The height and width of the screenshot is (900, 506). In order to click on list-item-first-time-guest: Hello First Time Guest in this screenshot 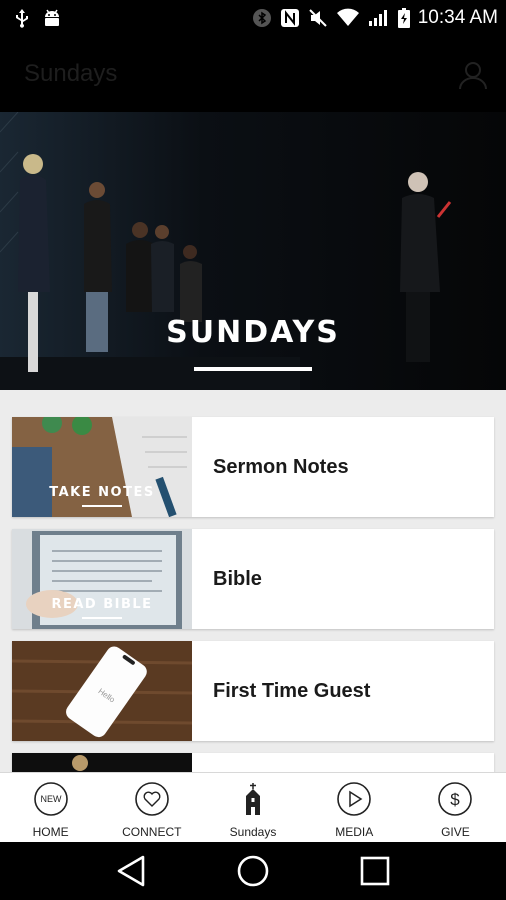, I will do `click(253, 691)`.